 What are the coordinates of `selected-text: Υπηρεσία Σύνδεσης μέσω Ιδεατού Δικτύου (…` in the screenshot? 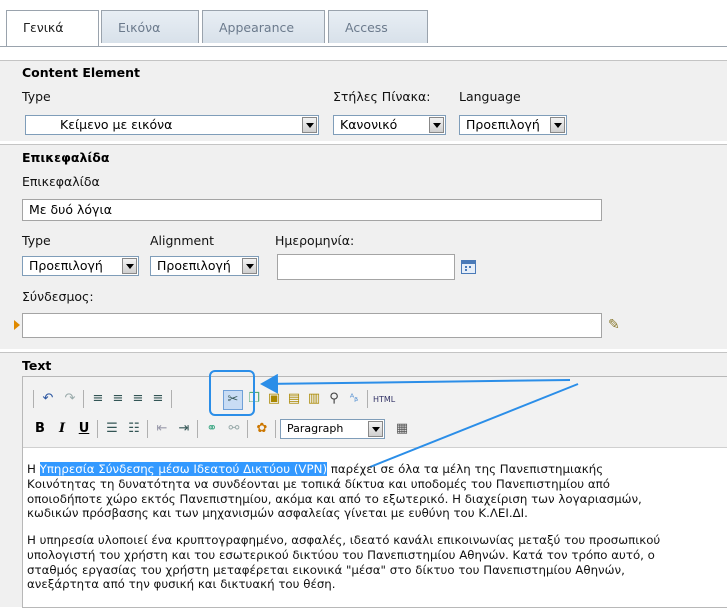 It's located at (183, 469).